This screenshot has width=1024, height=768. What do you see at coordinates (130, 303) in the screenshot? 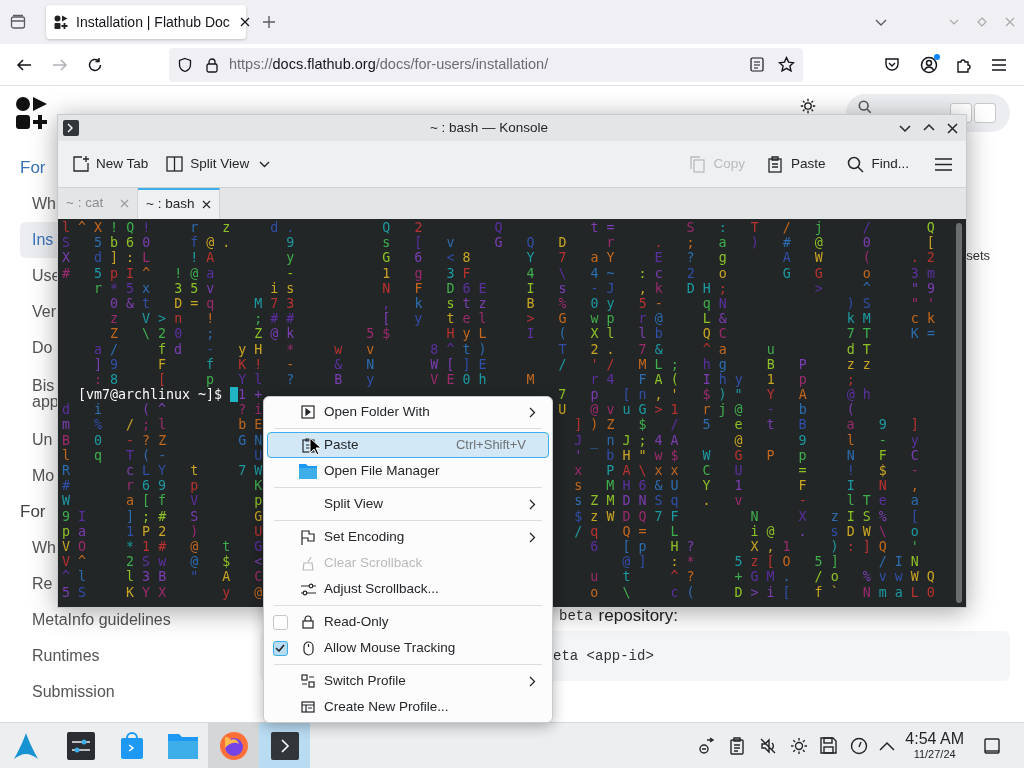
I see `terminal-text: 0 & t` at bounding box center [130, 303].